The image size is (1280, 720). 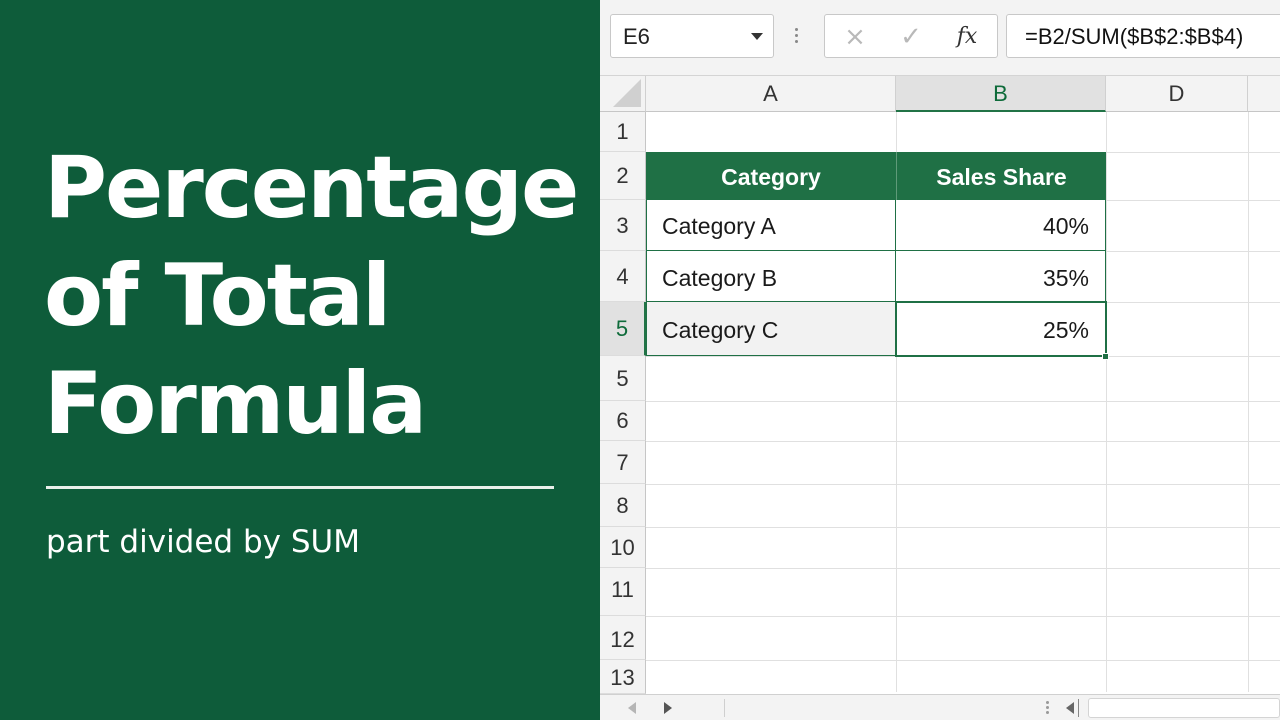 I want to click on formula-bar: E6 × ✓ fx =B2/SUM($B$2:$B$4), so click(x=940, y=38).